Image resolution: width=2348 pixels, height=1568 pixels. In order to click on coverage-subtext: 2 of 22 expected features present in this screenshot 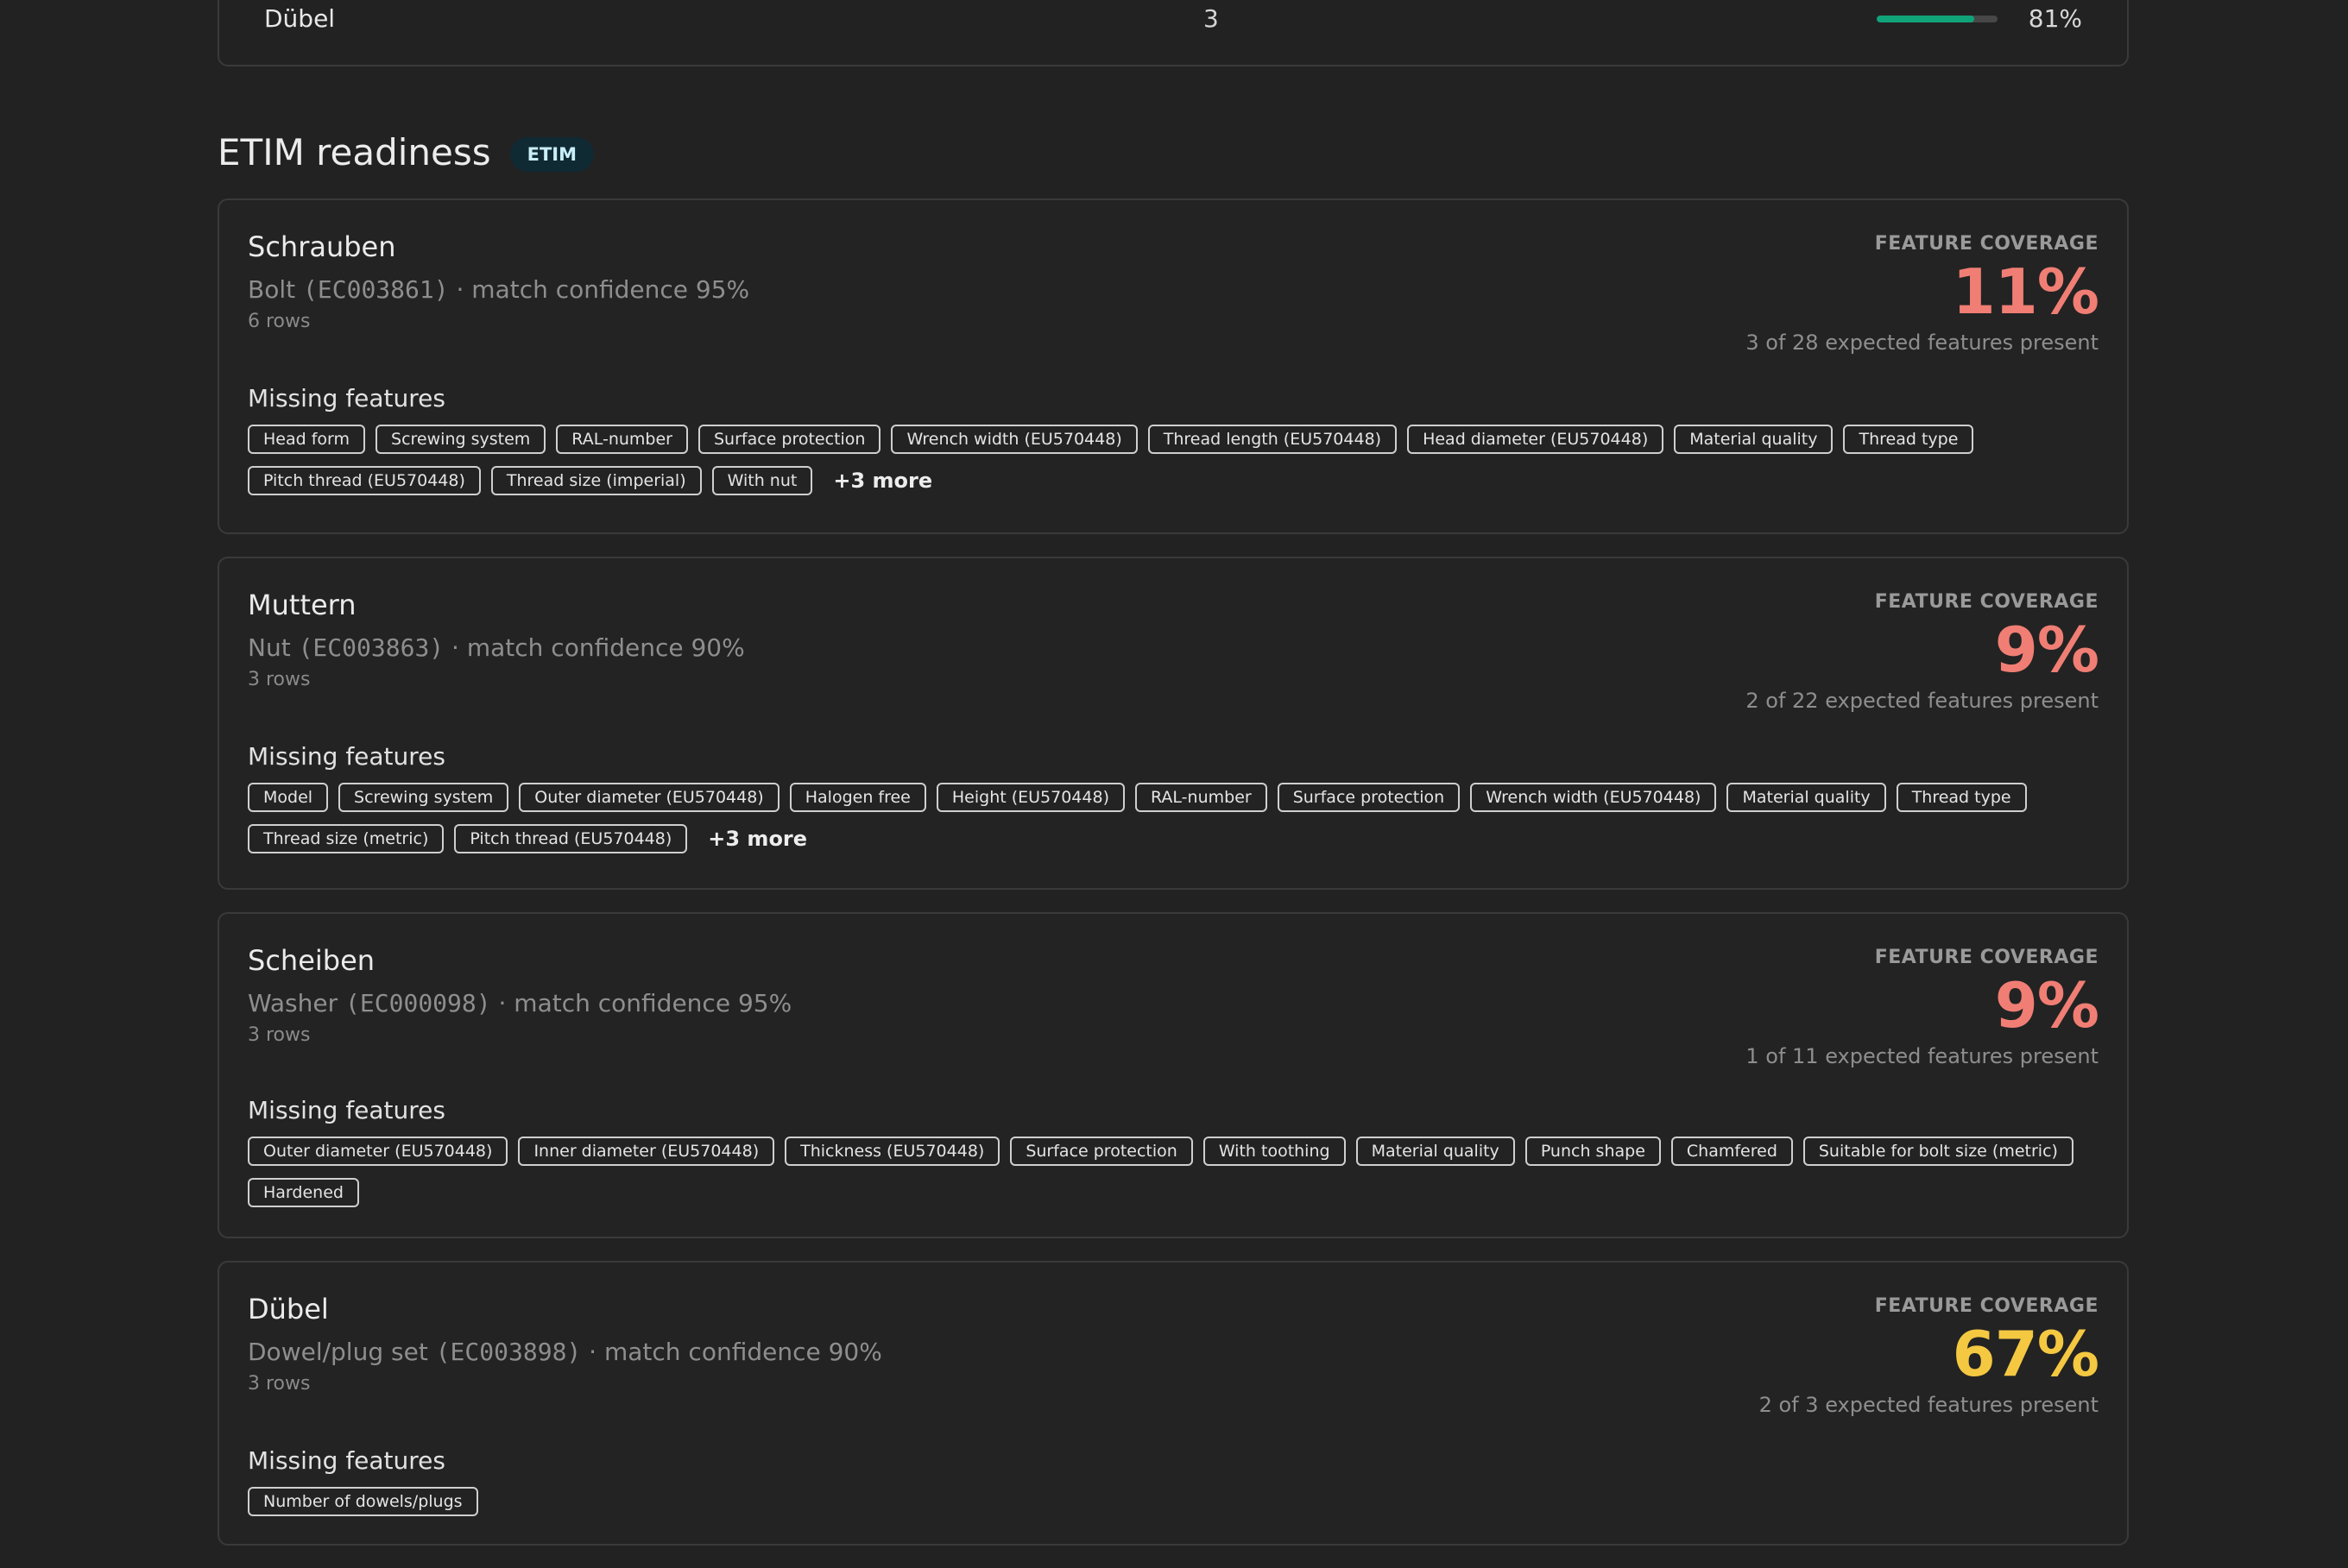, I will do `click(1922, 701)`.